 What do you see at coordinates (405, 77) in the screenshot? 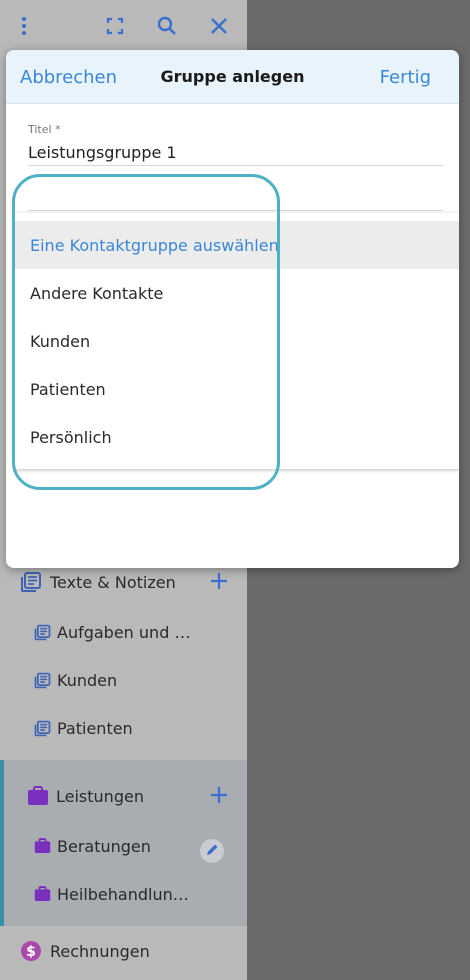
I see `done-button: Fertig` at bounding box center [405, 77].